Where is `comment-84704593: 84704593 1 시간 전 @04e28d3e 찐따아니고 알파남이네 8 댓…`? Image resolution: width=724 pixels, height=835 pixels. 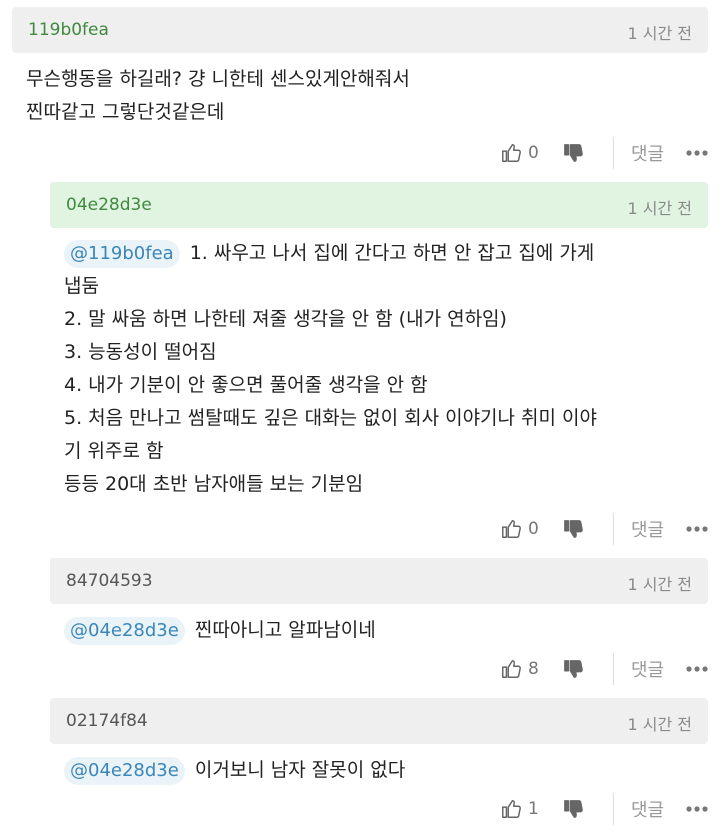 comment-84704593: 84704593 1 시간 전 @04e28d3e 찐따아니고 알파남이네 8 댓… is located at coordinates (379, 623).